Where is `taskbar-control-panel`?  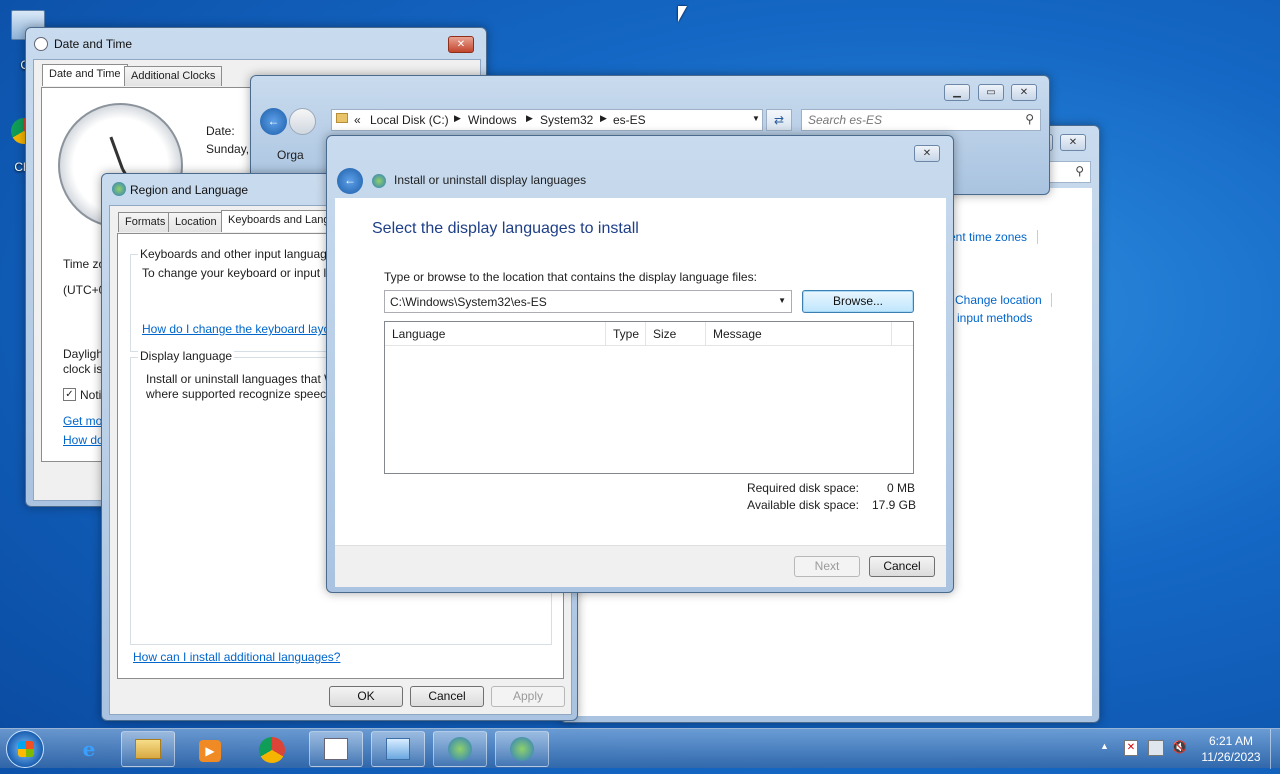 taskbar-control-panel is located at coordinates (398, 749).